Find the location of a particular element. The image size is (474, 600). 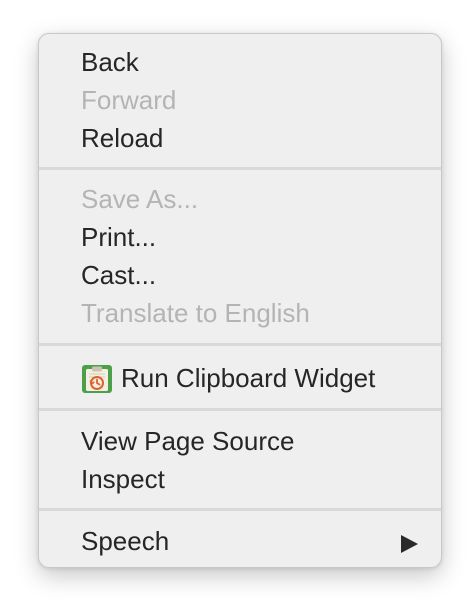

menu-item-forward: Forward is located at coordinates (129, 100).